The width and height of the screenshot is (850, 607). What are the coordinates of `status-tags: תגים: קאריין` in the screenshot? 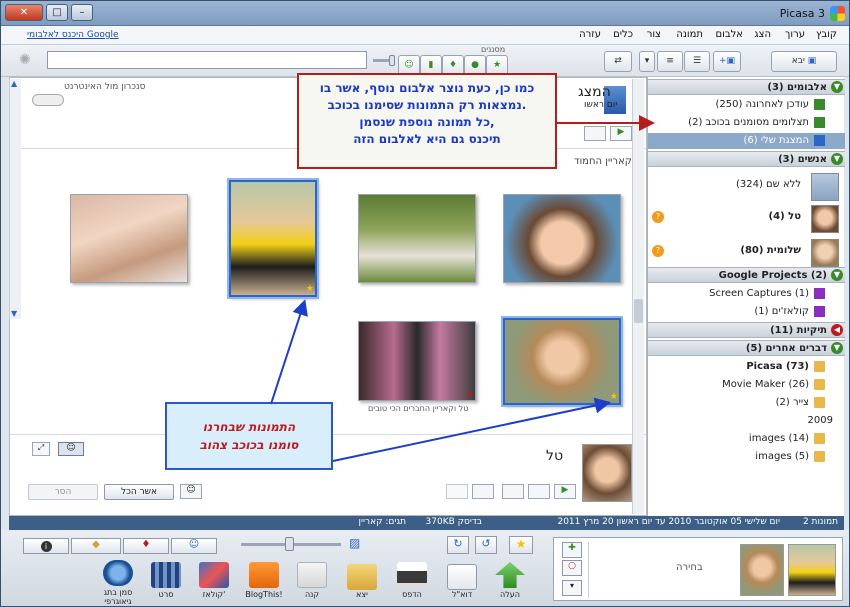 It's located at (382, 522).